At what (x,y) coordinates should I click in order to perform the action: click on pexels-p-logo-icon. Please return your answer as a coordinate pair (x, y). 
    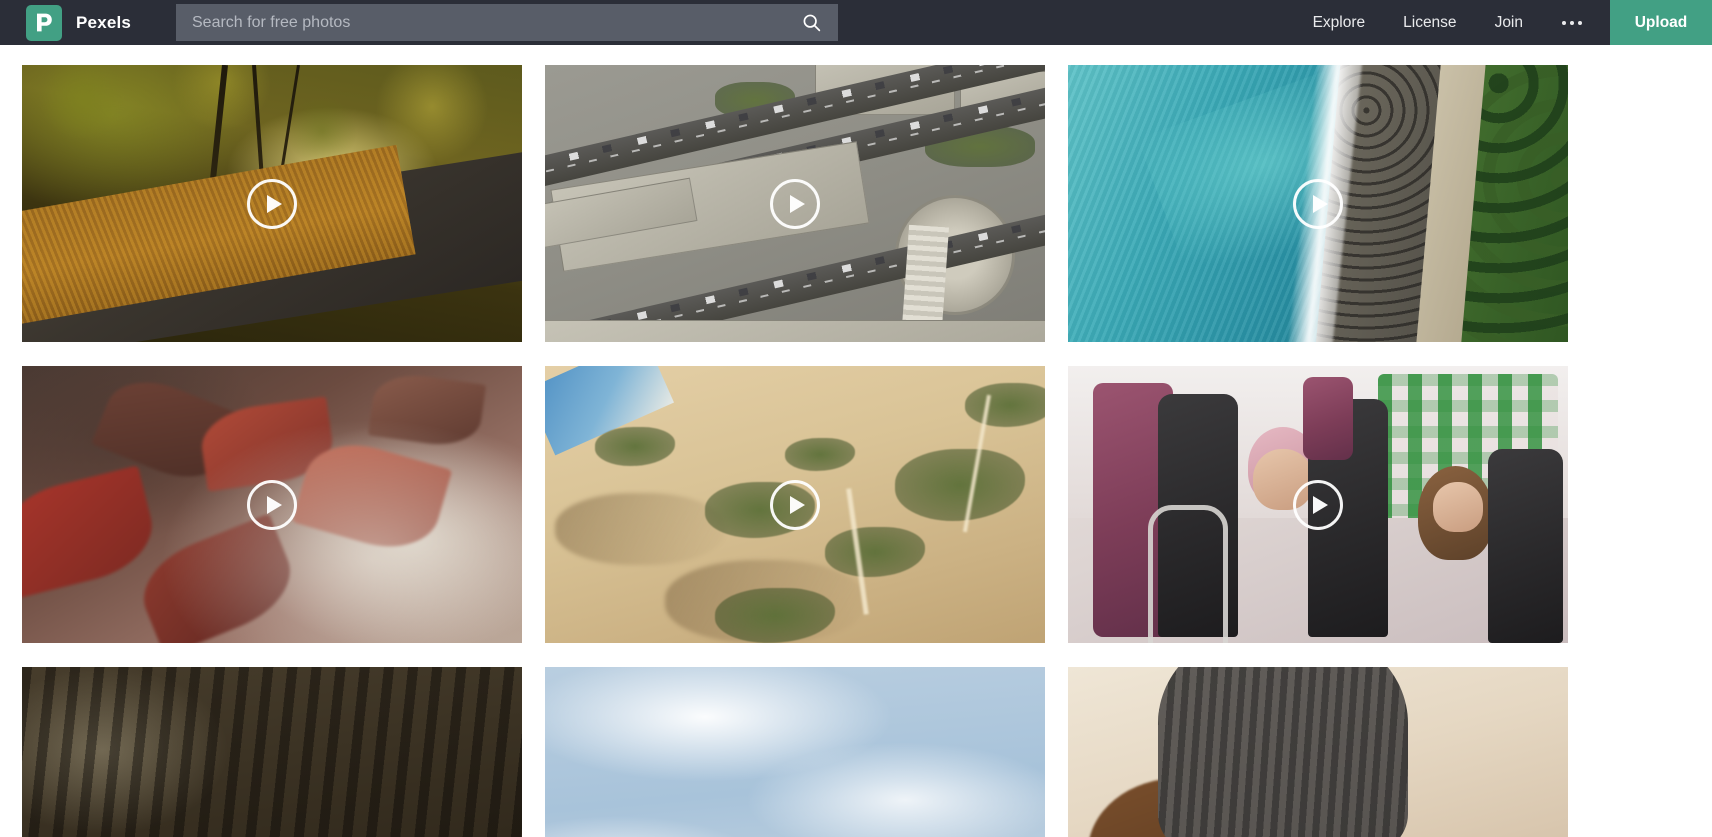
    Looking at the image, I should click on (44, 22).